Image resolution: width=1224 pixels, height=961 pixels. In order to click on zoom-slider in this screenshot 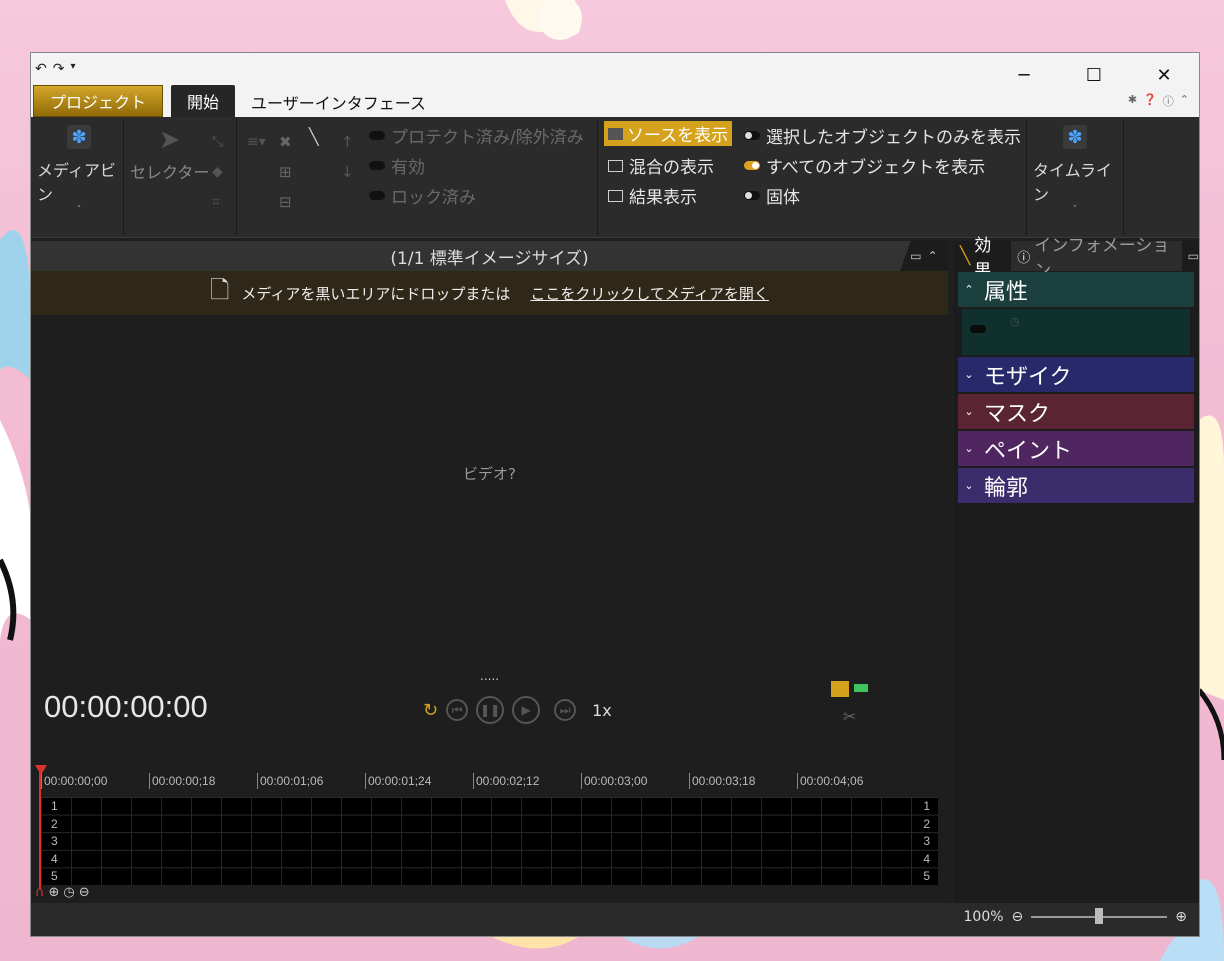, I will do `click(1099, 916)`.